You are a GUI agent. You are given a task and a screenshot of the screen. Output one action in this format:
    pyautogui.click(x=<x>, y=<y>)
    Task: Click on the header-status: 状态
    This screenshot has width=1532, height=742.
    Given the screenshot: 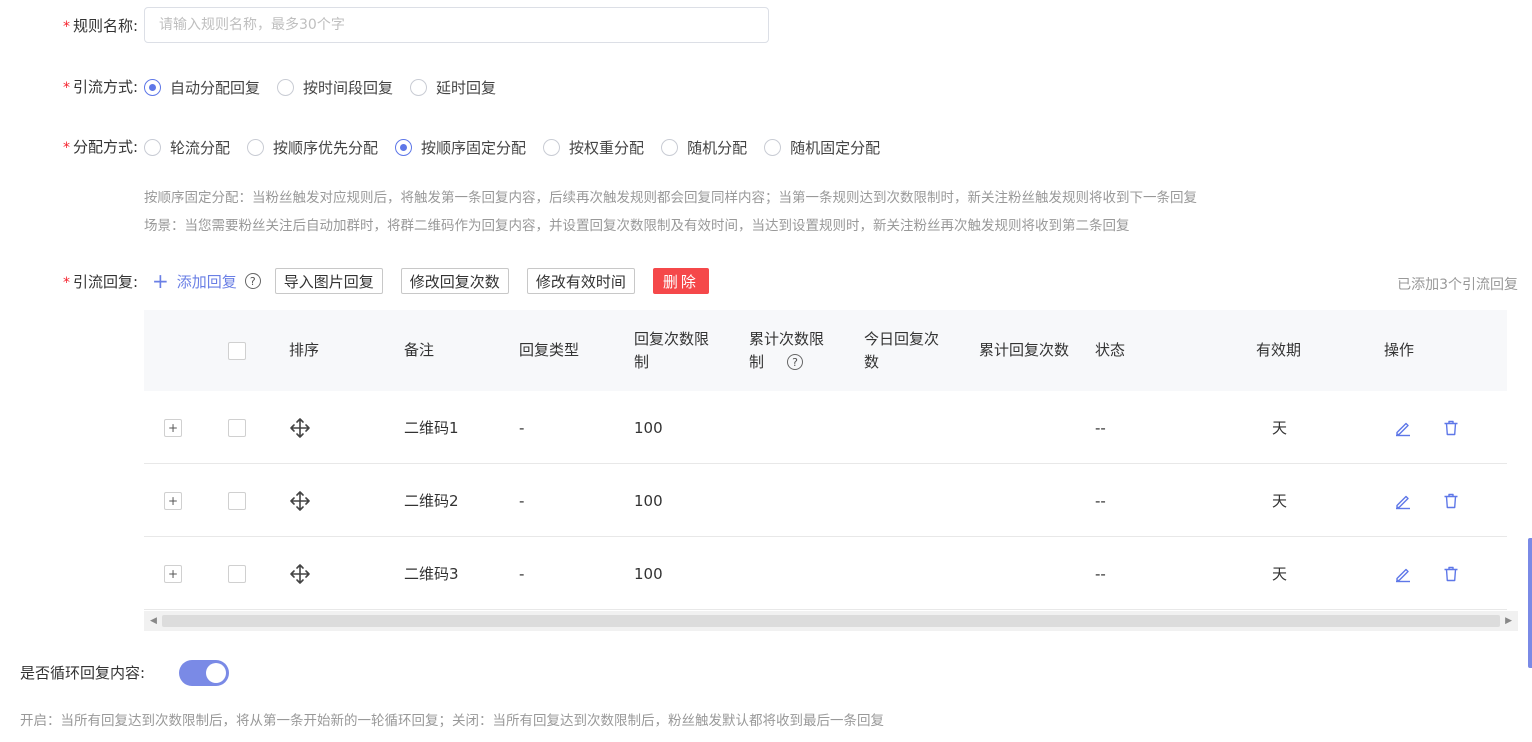 What is the action you would take?
    pyautogui.click(x=1110, y=350)
    